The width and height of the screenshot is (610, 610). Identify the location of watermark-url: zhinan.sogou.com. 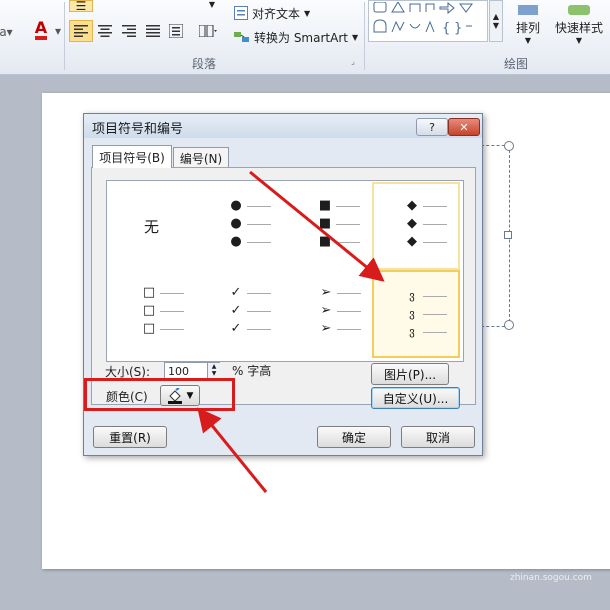
(551, 578).